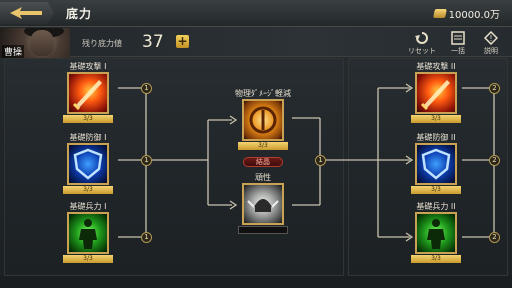 This screenshot has height=288, width=512. I want to click on golden-shield-icon, so click(263, 120).